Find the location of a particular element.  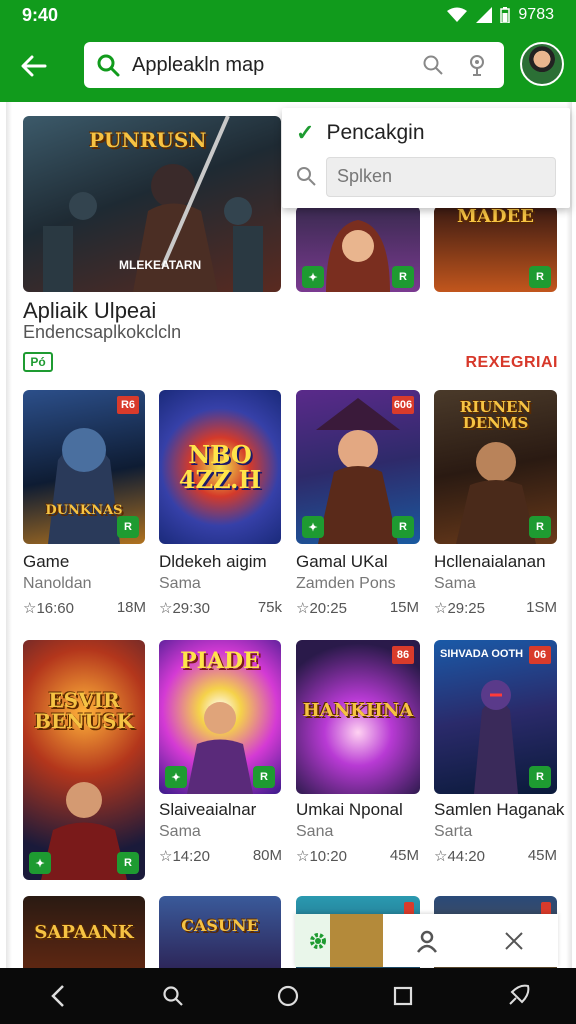

featured-action-button: REXEGRIAI is located at coordinates (511, 363).